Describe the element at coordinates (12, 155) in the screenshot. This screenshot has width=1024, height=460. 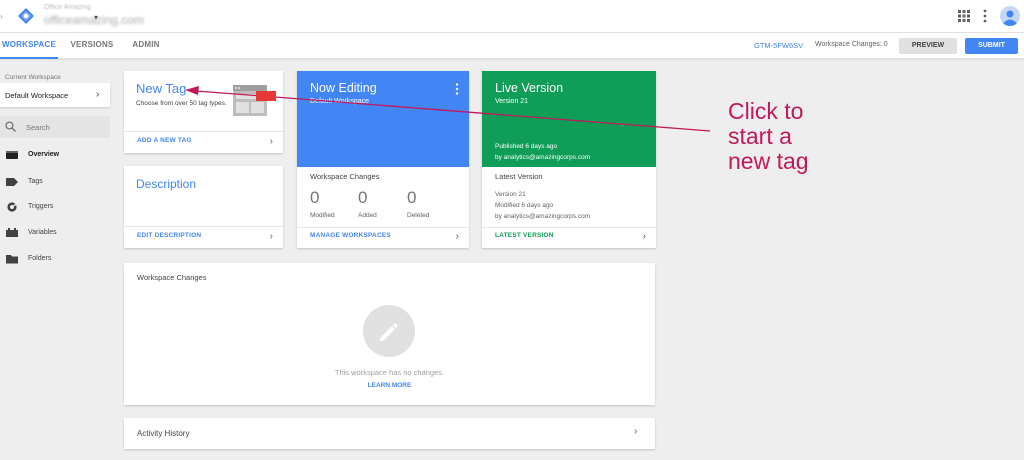
I see `overview-icon` at that location.